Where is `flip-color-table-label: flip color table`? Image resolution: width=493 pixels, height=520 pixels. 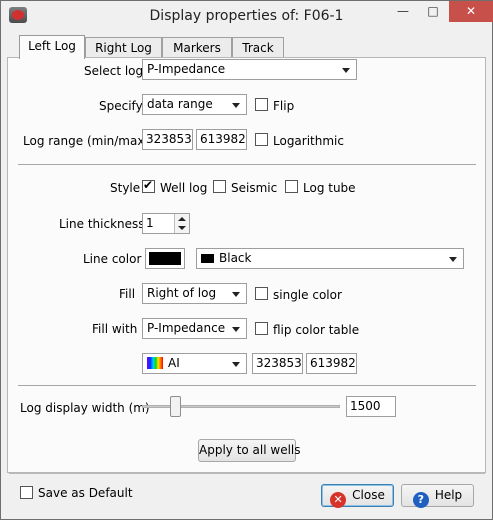
flip-color-table-label: flip color table is located at coordinates (316, 330).